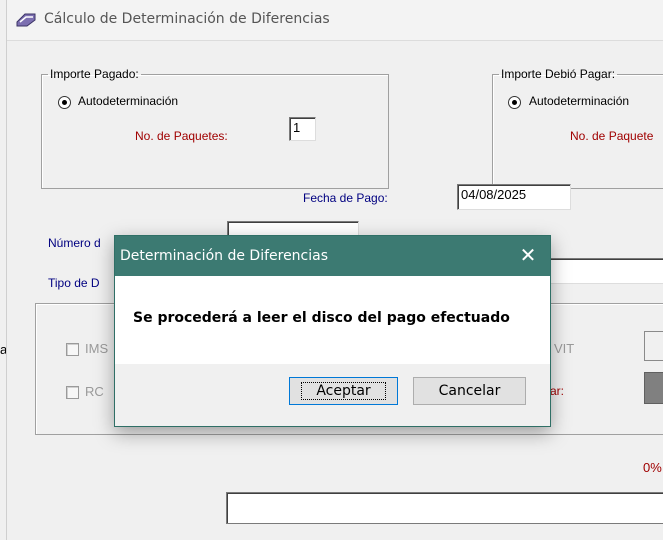 Image resolution: width=663 pixels, height=540 pixels. Describe the element at coordinates (97, 348) in the screenshot. I see `ims-label: IMS` at that location.